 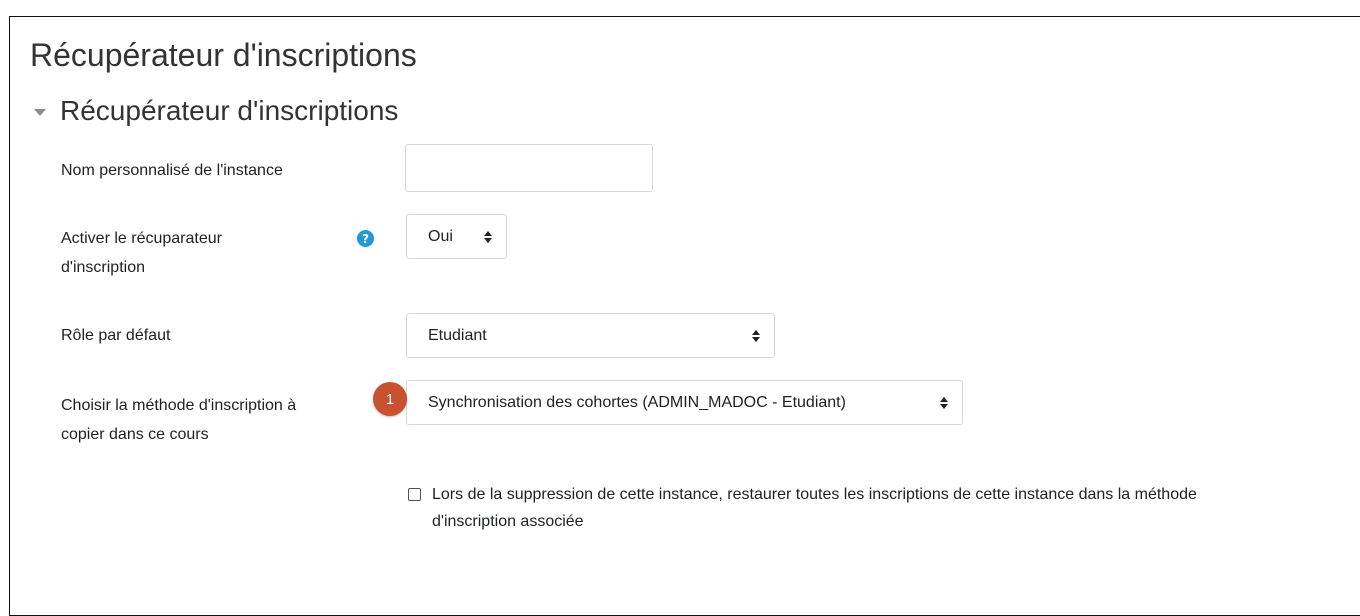 What do you see at coordinates (229, 110) in the screenshot?
I see `section-title: Récupérateur d'inscriptions` at bounding box center [229, 110].